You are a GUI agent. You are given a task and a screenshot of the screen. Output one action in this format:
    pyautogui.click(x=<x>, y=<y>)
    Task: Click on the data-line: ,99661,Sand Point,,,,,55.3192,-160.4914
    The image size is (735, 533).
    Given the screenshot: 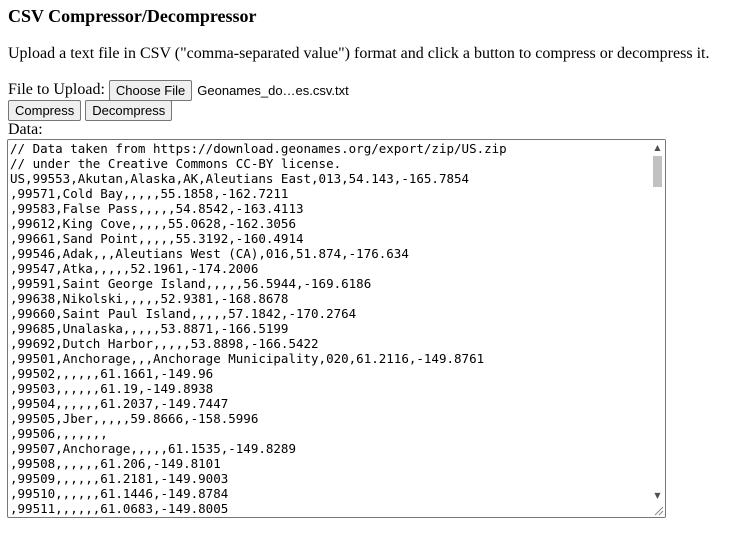 What is the action you would take?
    pyautogui.click(x=157, y=238)
    